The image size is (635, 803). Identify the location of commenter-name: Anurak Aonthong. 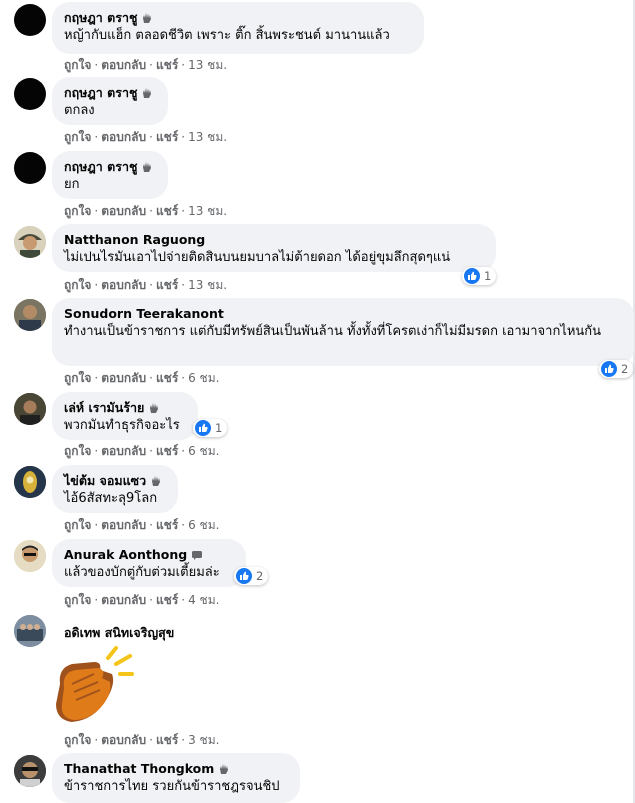
(125, 554).